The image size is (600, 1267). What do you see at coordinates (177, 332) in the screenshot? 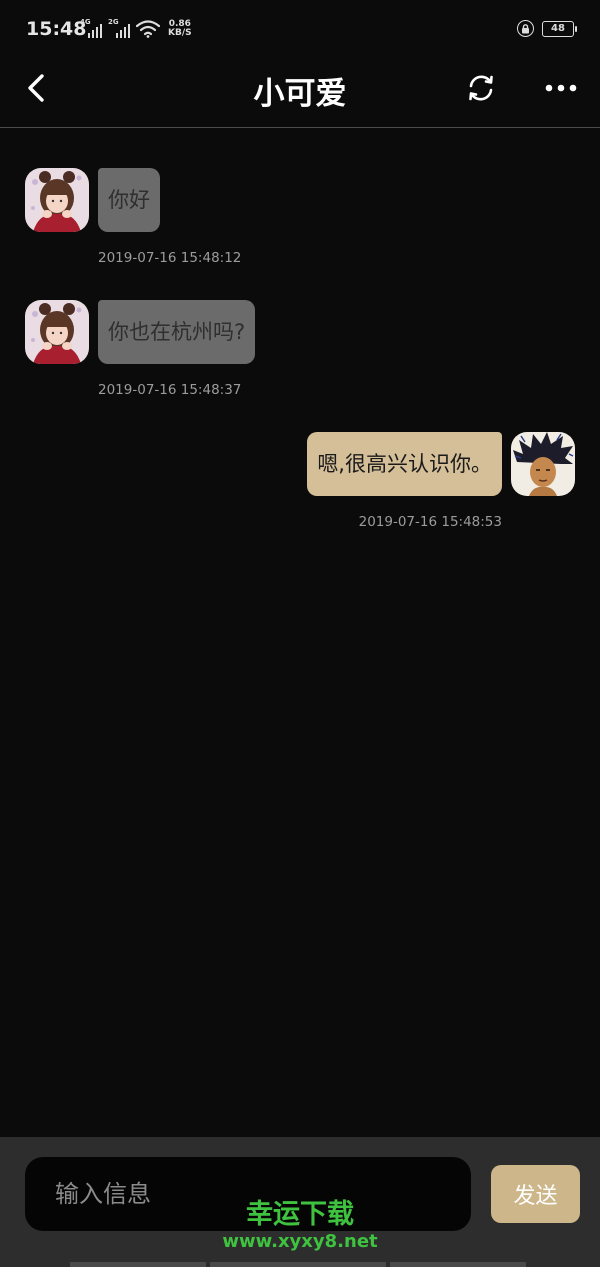
I see `message-bubble: 你也在杭州吗?` at bounding box center [177, 332].